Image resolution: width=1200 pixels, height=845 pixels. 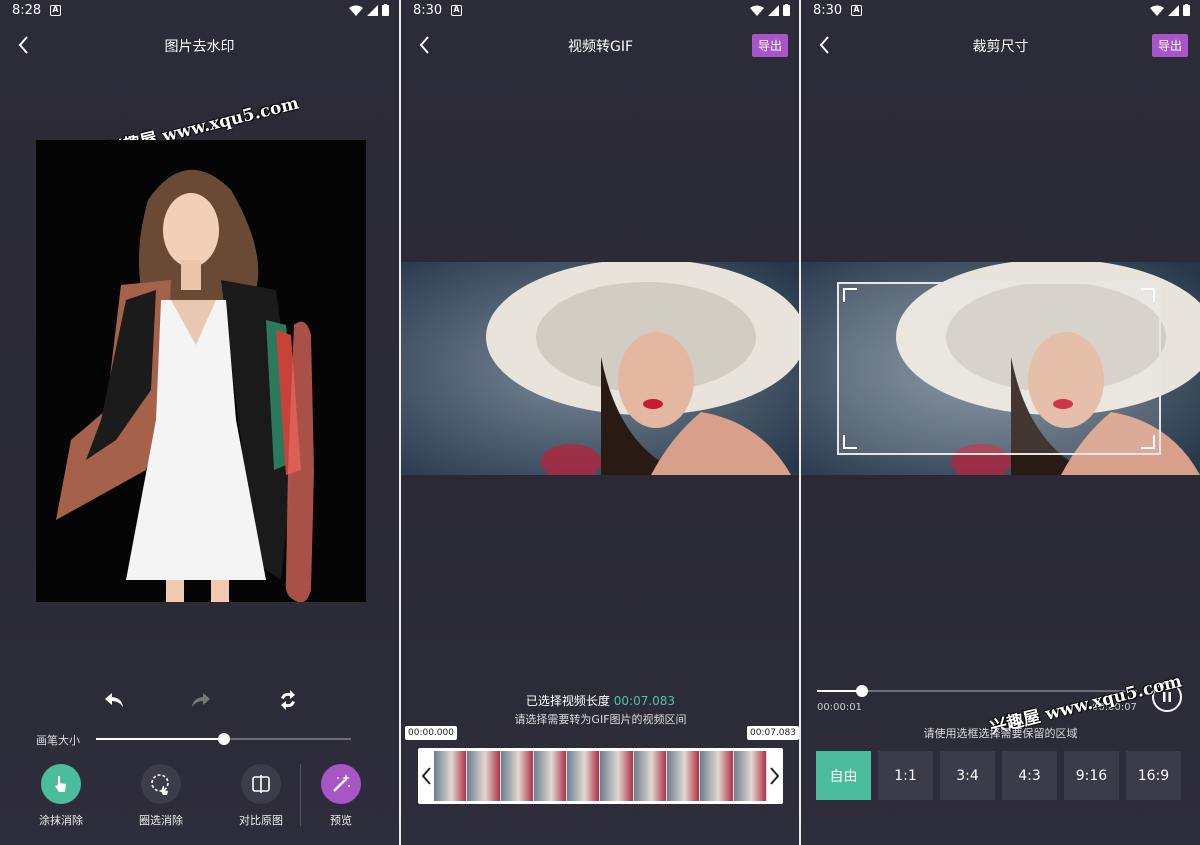 What do you see at coordinates (427, 776) in the screenshot?
I see `left-handle-icon` at bounding box center [427, 776].